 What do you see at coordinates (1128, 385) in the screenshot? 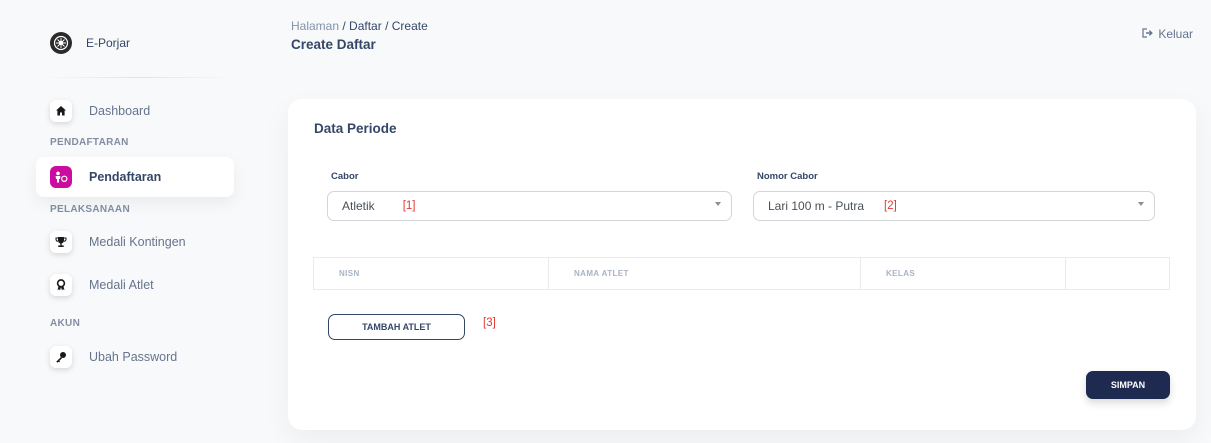
I see `save-button: SIMPAN` at bounding box center [1128, 385].